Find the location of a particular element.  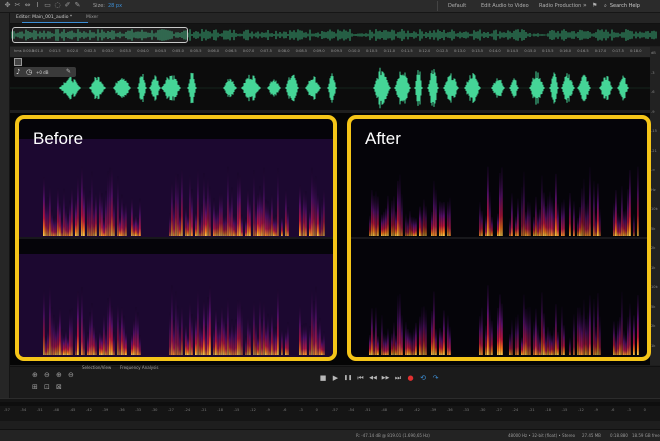

workspace-radio-production: Radio Production is located at coordinates (560, 6).